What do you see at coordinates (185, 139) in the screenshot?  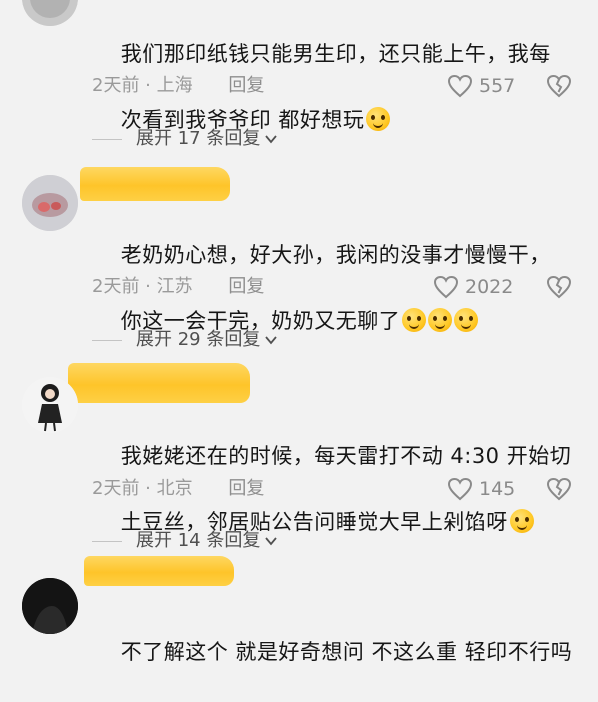 I see `expand-replies-button: 展开 17 条回复` at bounding box center [185, 139].